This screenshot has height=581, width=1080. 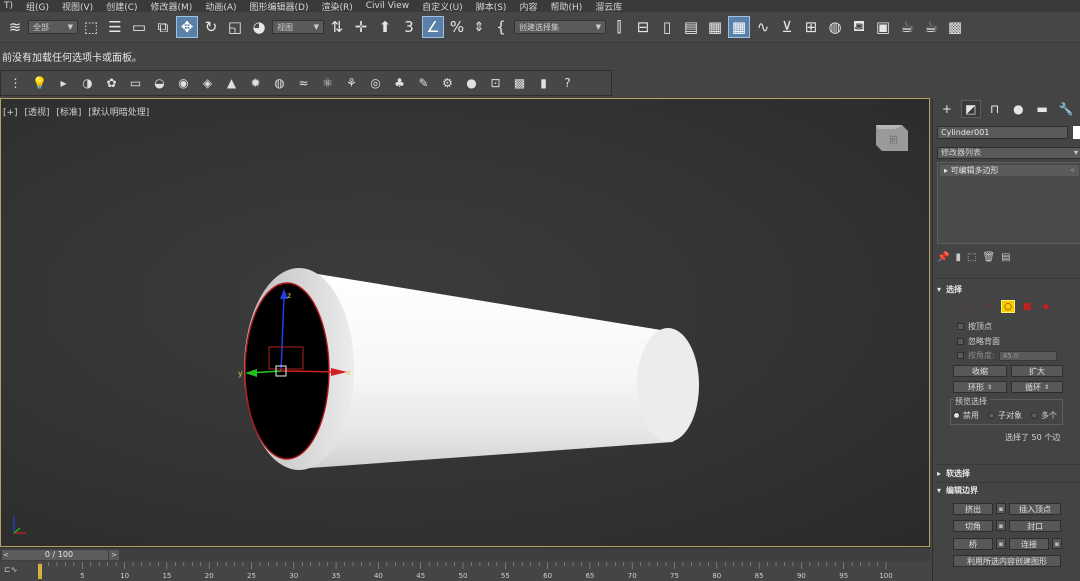 What do you see at coordinates (739, 27) in the screenshot?
I see `command-panel-toggle-icon: ▦` at bounding box center [739, 27].